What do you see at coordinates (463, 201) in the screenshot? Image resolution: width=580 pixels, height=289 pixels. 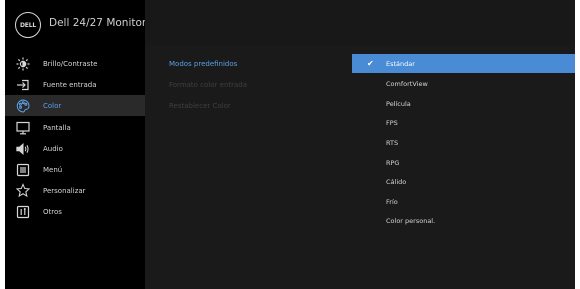 I see `option-frio: Frío` at bounding box center [463, 201].